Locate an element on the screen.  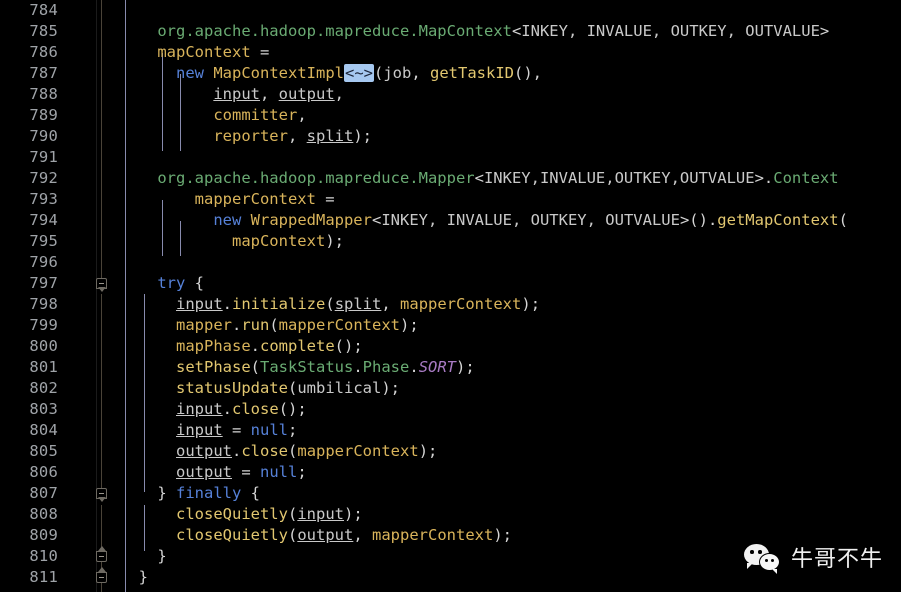
line-number: 810 is located at coordinates (43, 556).